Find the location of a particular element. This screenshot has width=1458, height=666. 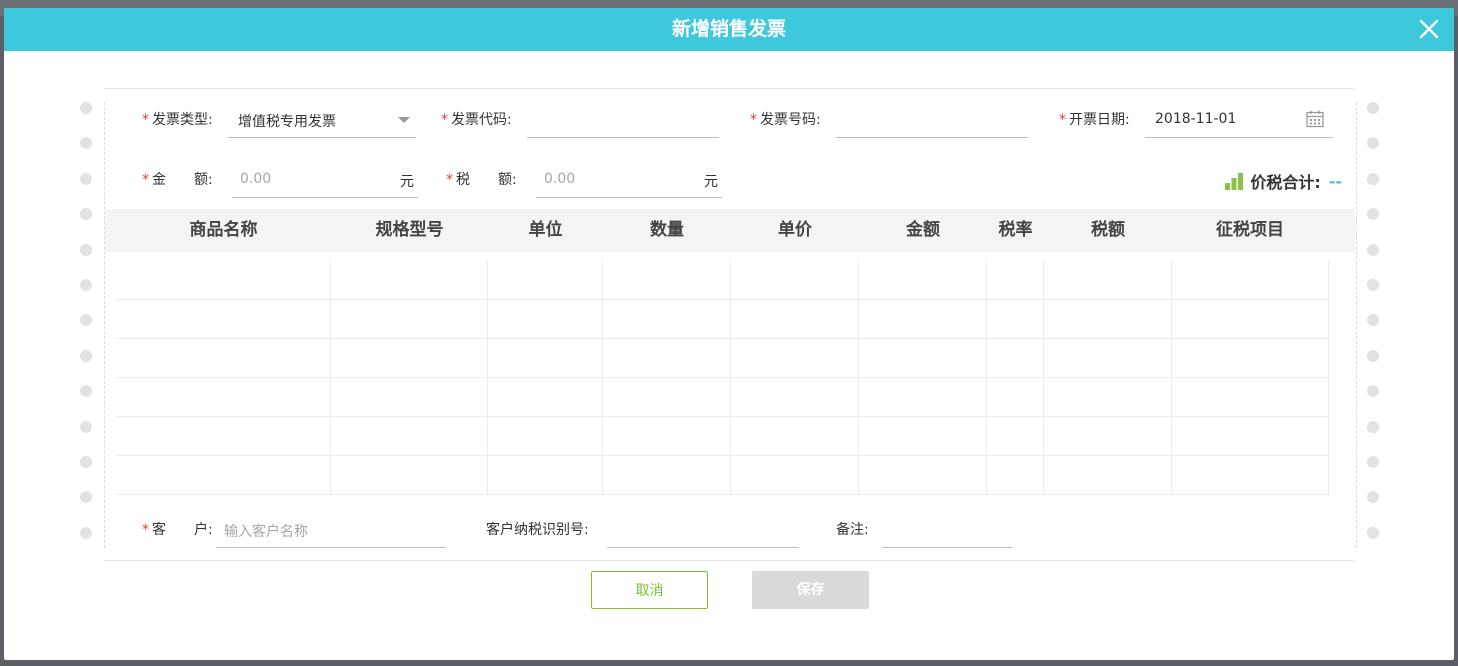

remark-label: 备注: is located at coordinates (852, 530).